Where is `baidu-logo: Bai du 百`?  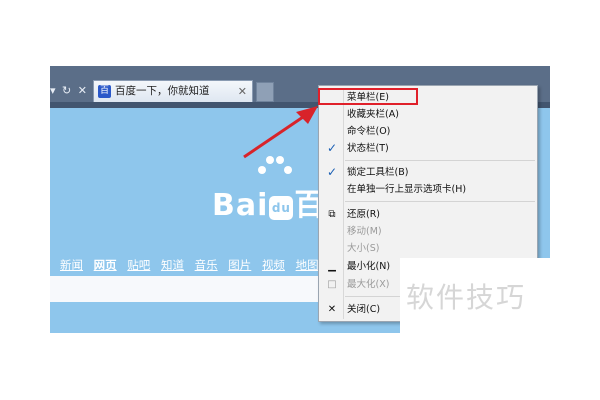
baidu-logo: Bai du 百 is located at coordinates (268, 202).